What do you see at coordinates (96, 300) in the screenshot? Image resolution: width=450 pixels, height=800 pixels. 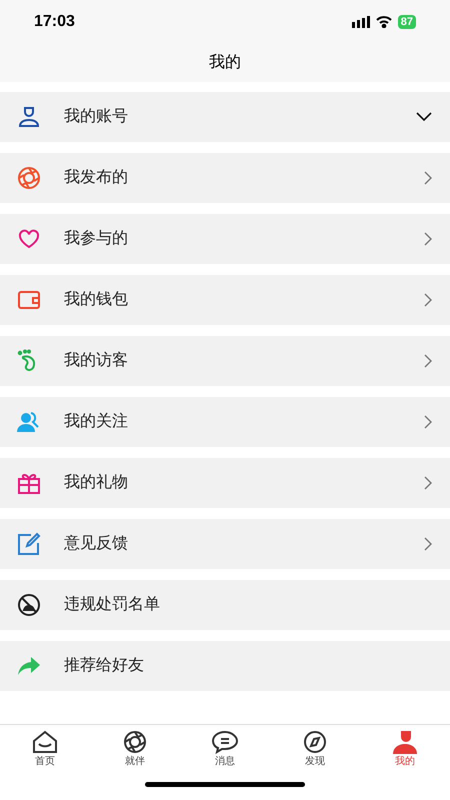 I see `menu-label: 我的钱包` at bounding box center [96, 300].